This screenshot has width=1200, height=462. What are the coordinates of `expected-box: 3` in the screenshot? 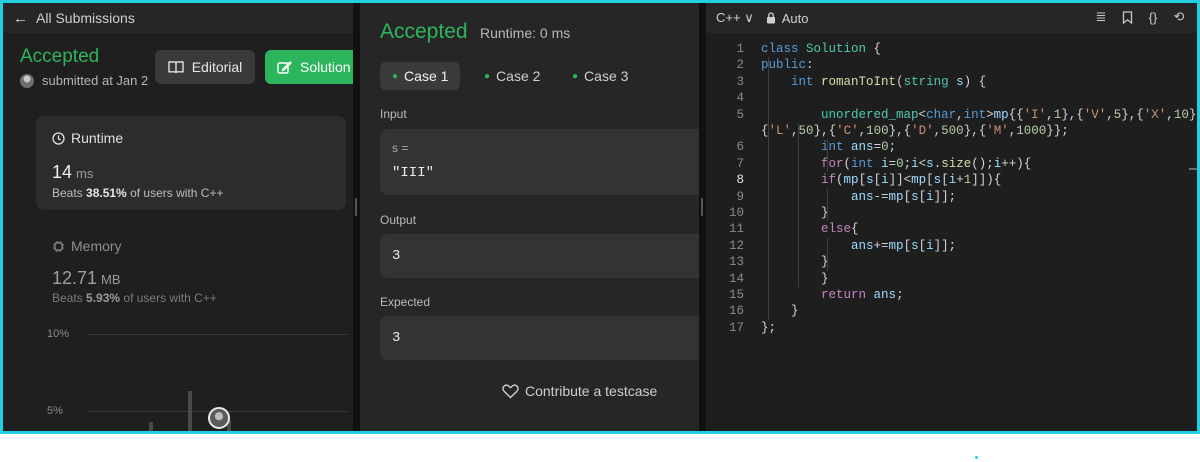 It's located at (539, 338).